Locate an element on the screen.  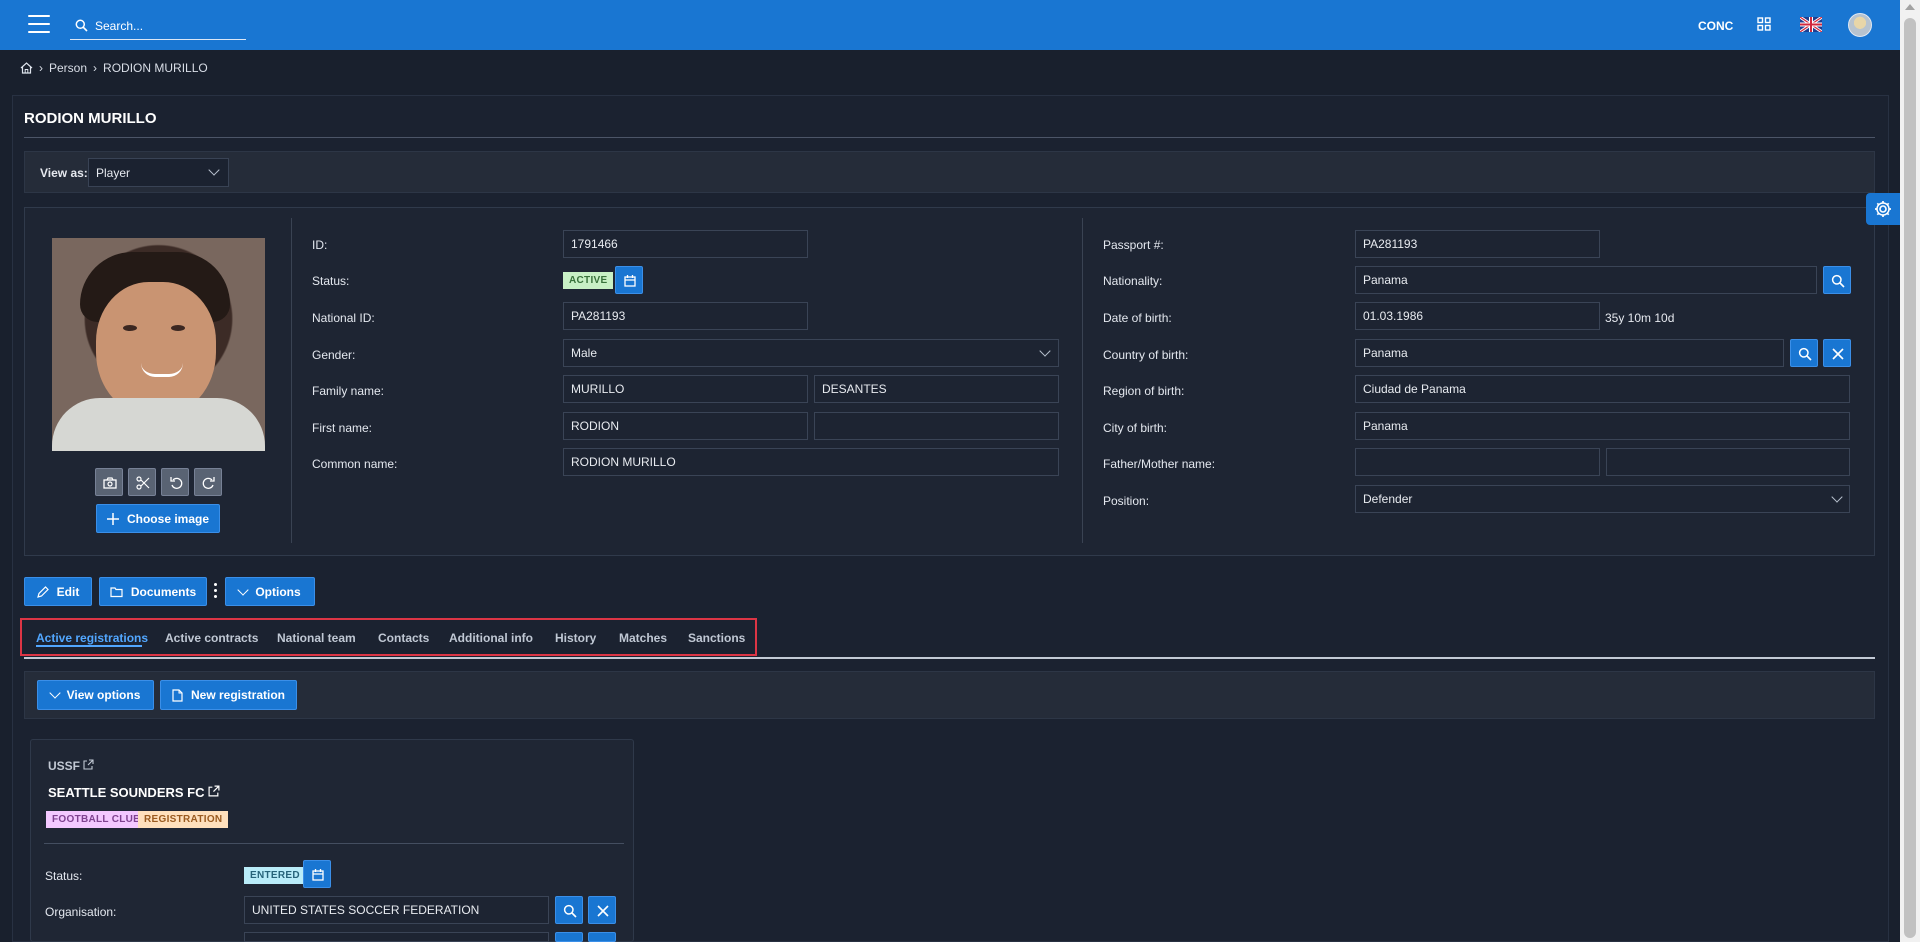
position-value: Defender is located at coordinates (1388, 499).